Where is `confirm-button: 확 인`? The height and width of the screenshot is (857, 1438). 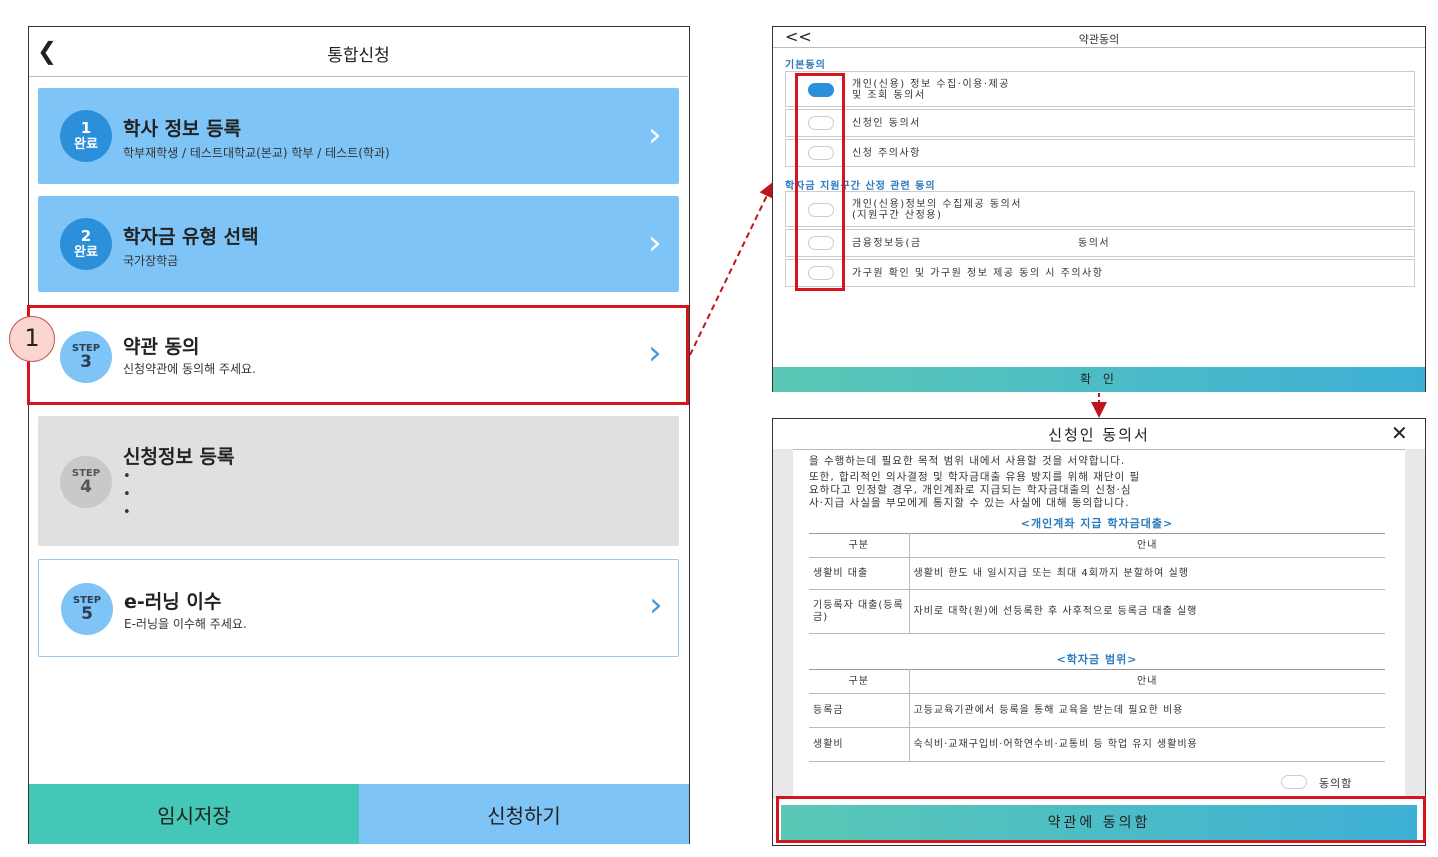
confirm-button: 확 인 is located at coordinates (1099, 379).